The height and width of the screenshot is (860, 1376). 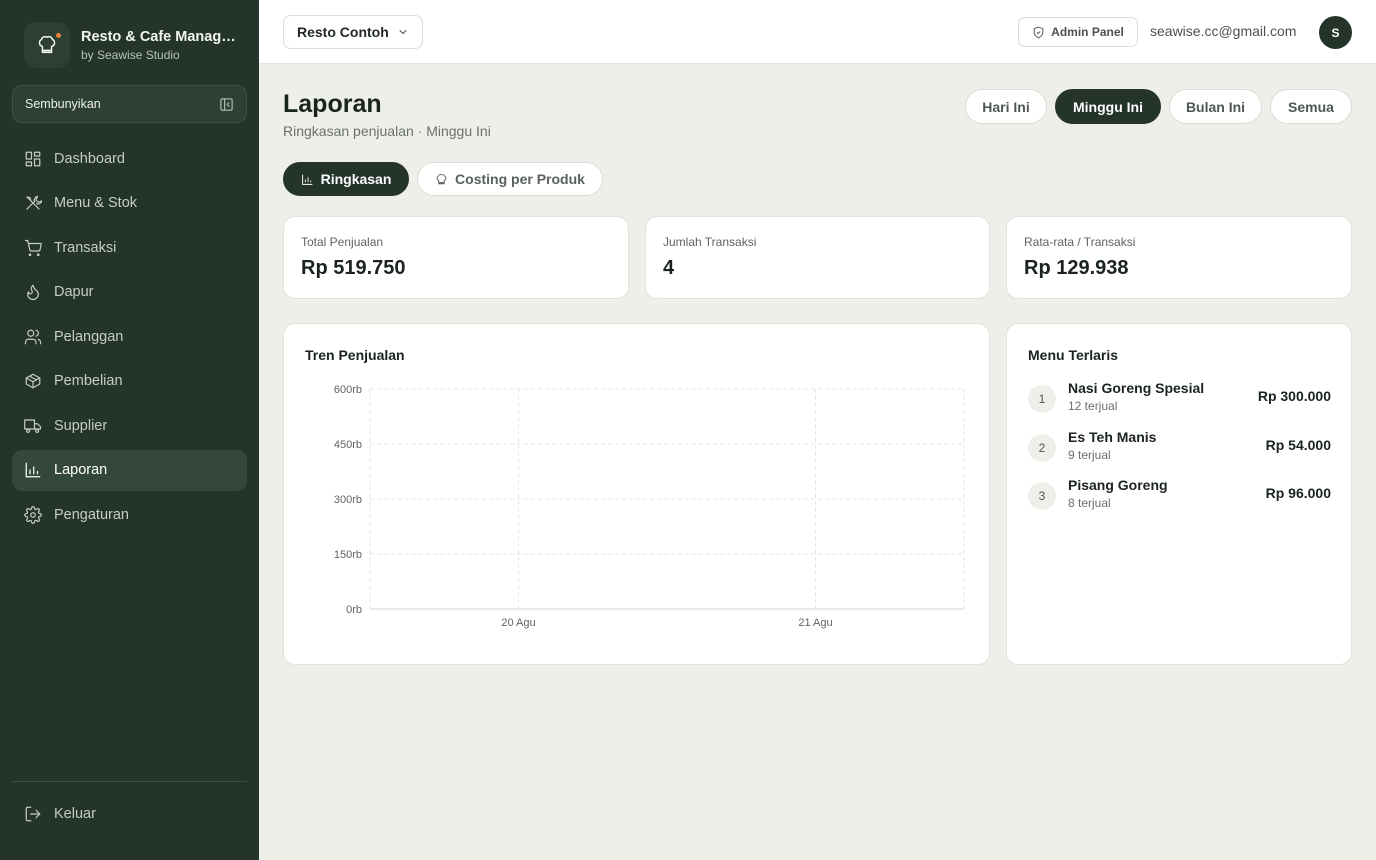 What do you see at coordinates (1136, 388) in the screenshot?
I see `item-name: Nasi Goreng Spesial` at bounding box center [1136, 388].